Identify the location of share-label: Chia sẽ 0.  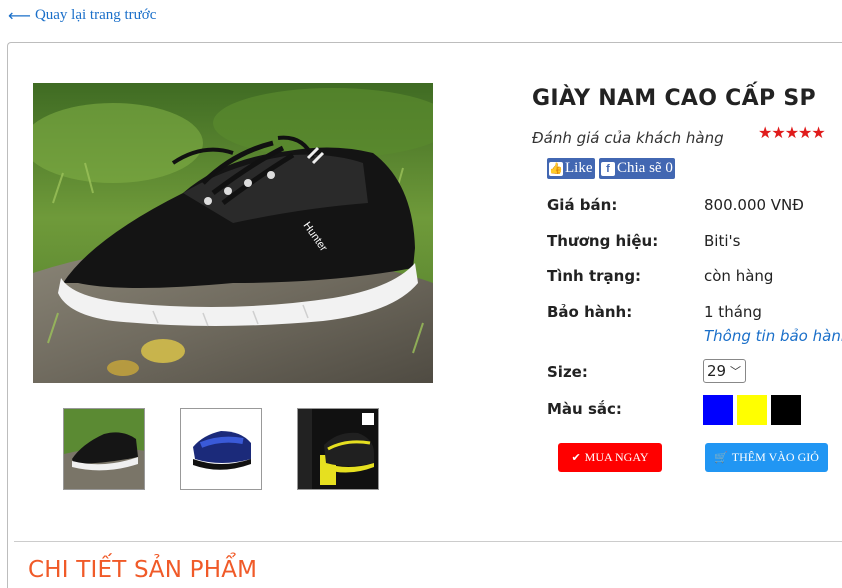
(645, 168).